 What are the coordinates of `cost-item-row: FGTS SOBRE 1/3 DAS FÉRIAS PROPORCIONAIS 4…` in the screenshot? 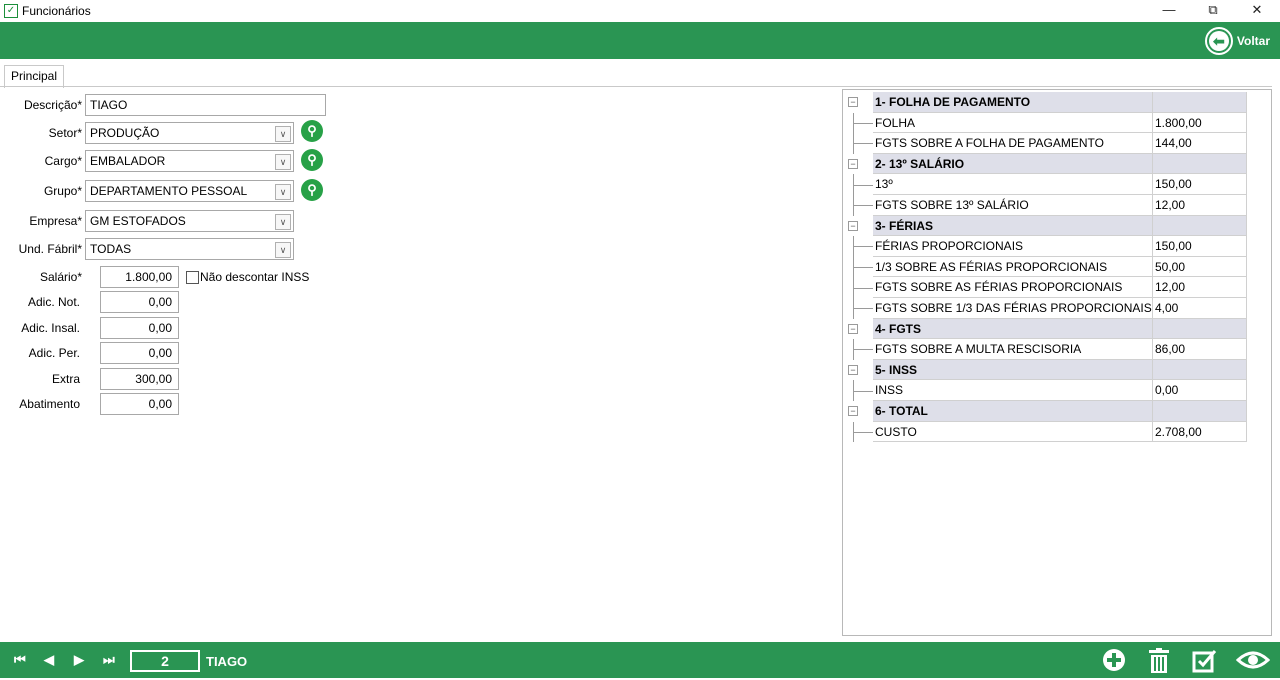 It's located at (1045, 308).